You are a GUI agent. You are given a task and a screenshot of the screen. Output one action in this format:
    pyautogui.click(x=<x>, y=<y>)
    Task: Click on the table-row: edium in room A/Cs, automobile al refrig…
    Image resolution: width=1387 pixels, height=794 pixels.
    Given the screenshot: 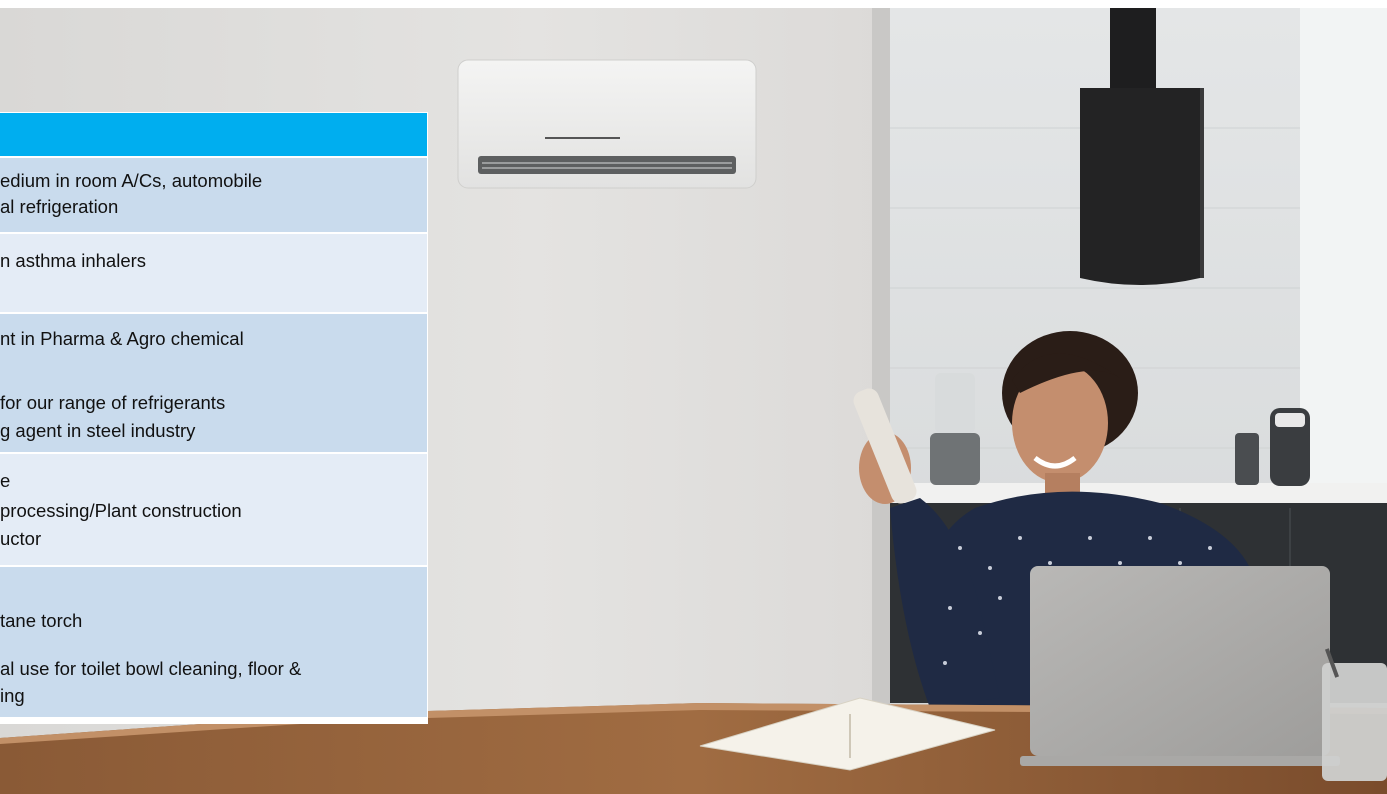 What is the action you would take?
    pyautogui.click(x=213, y=196)
    